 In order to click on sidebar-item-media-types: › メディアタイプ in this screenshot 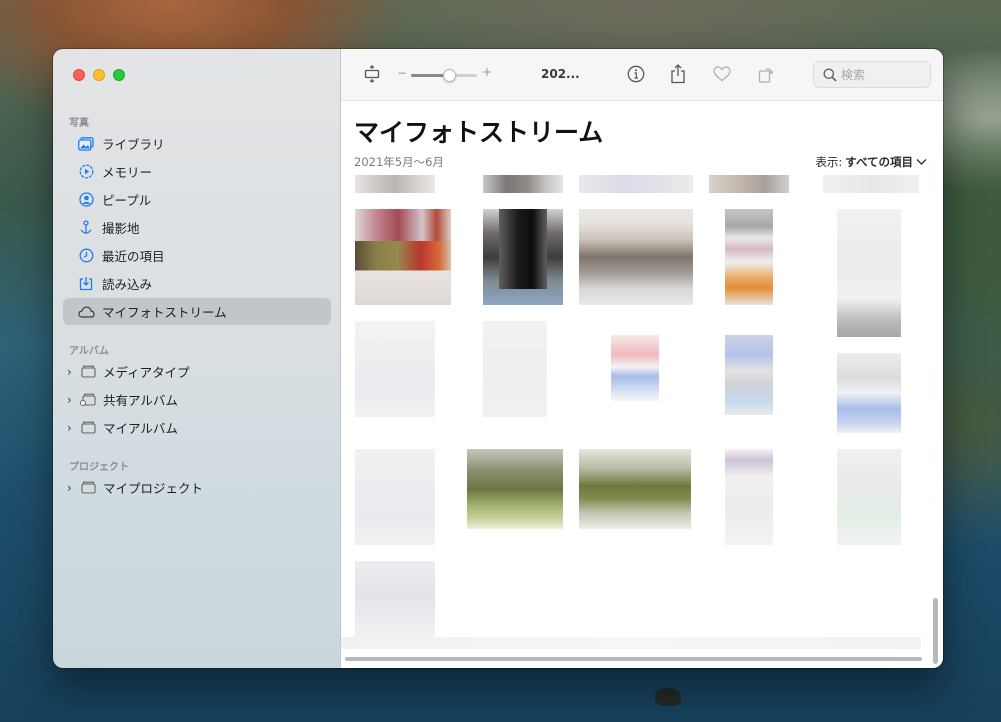, I will do `click(197, 371)`.